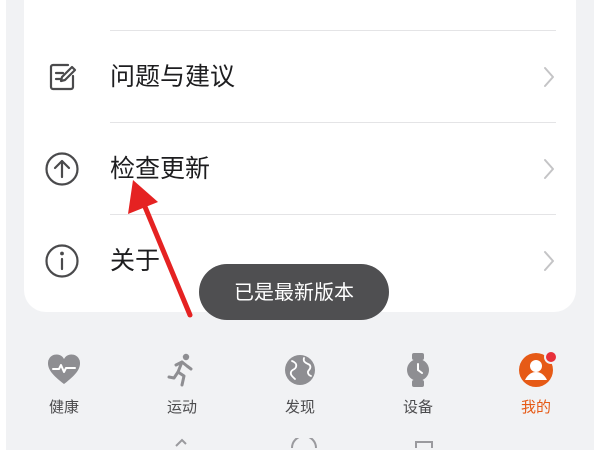  What do you see at coordinates (135, 260) in the screenshot?
I see `menu-item-label: 关于` at bounding box center [135, 260].